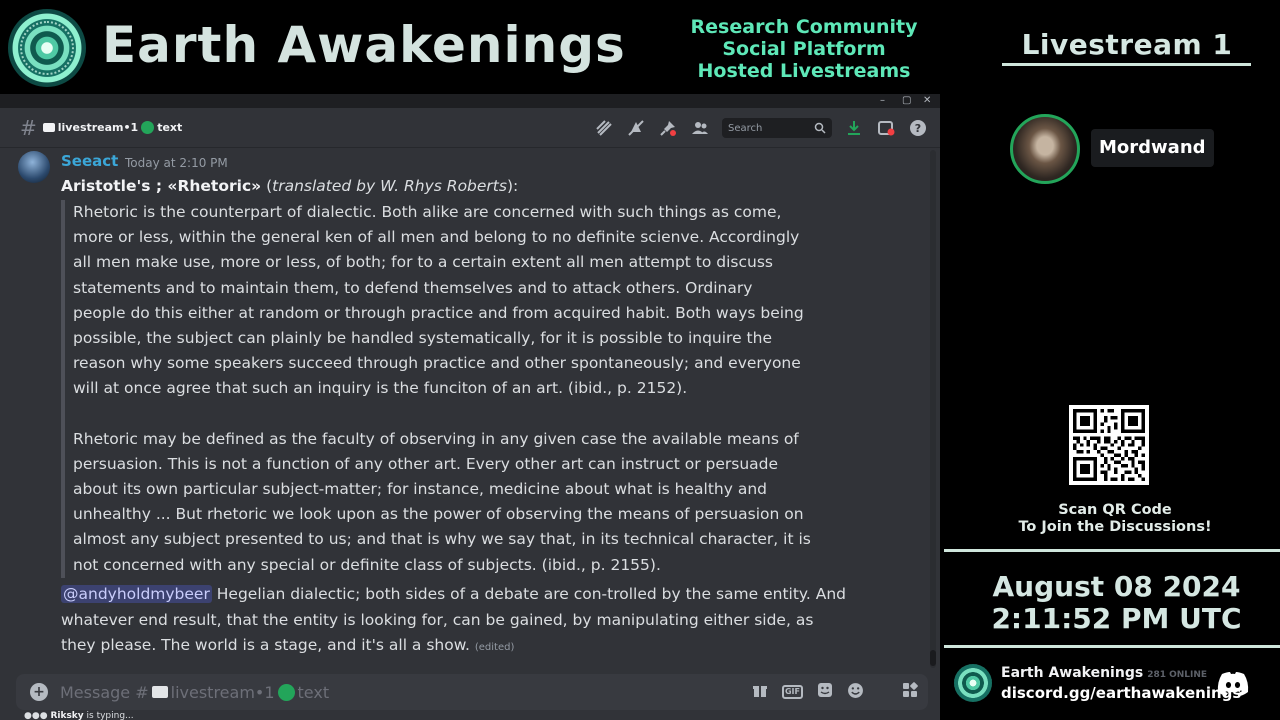 The image size is (1280, 720). What do you see at coordinates (512, 186) in the screenshot?
I see `lead-end: ):` at bounding box center [512, 186].